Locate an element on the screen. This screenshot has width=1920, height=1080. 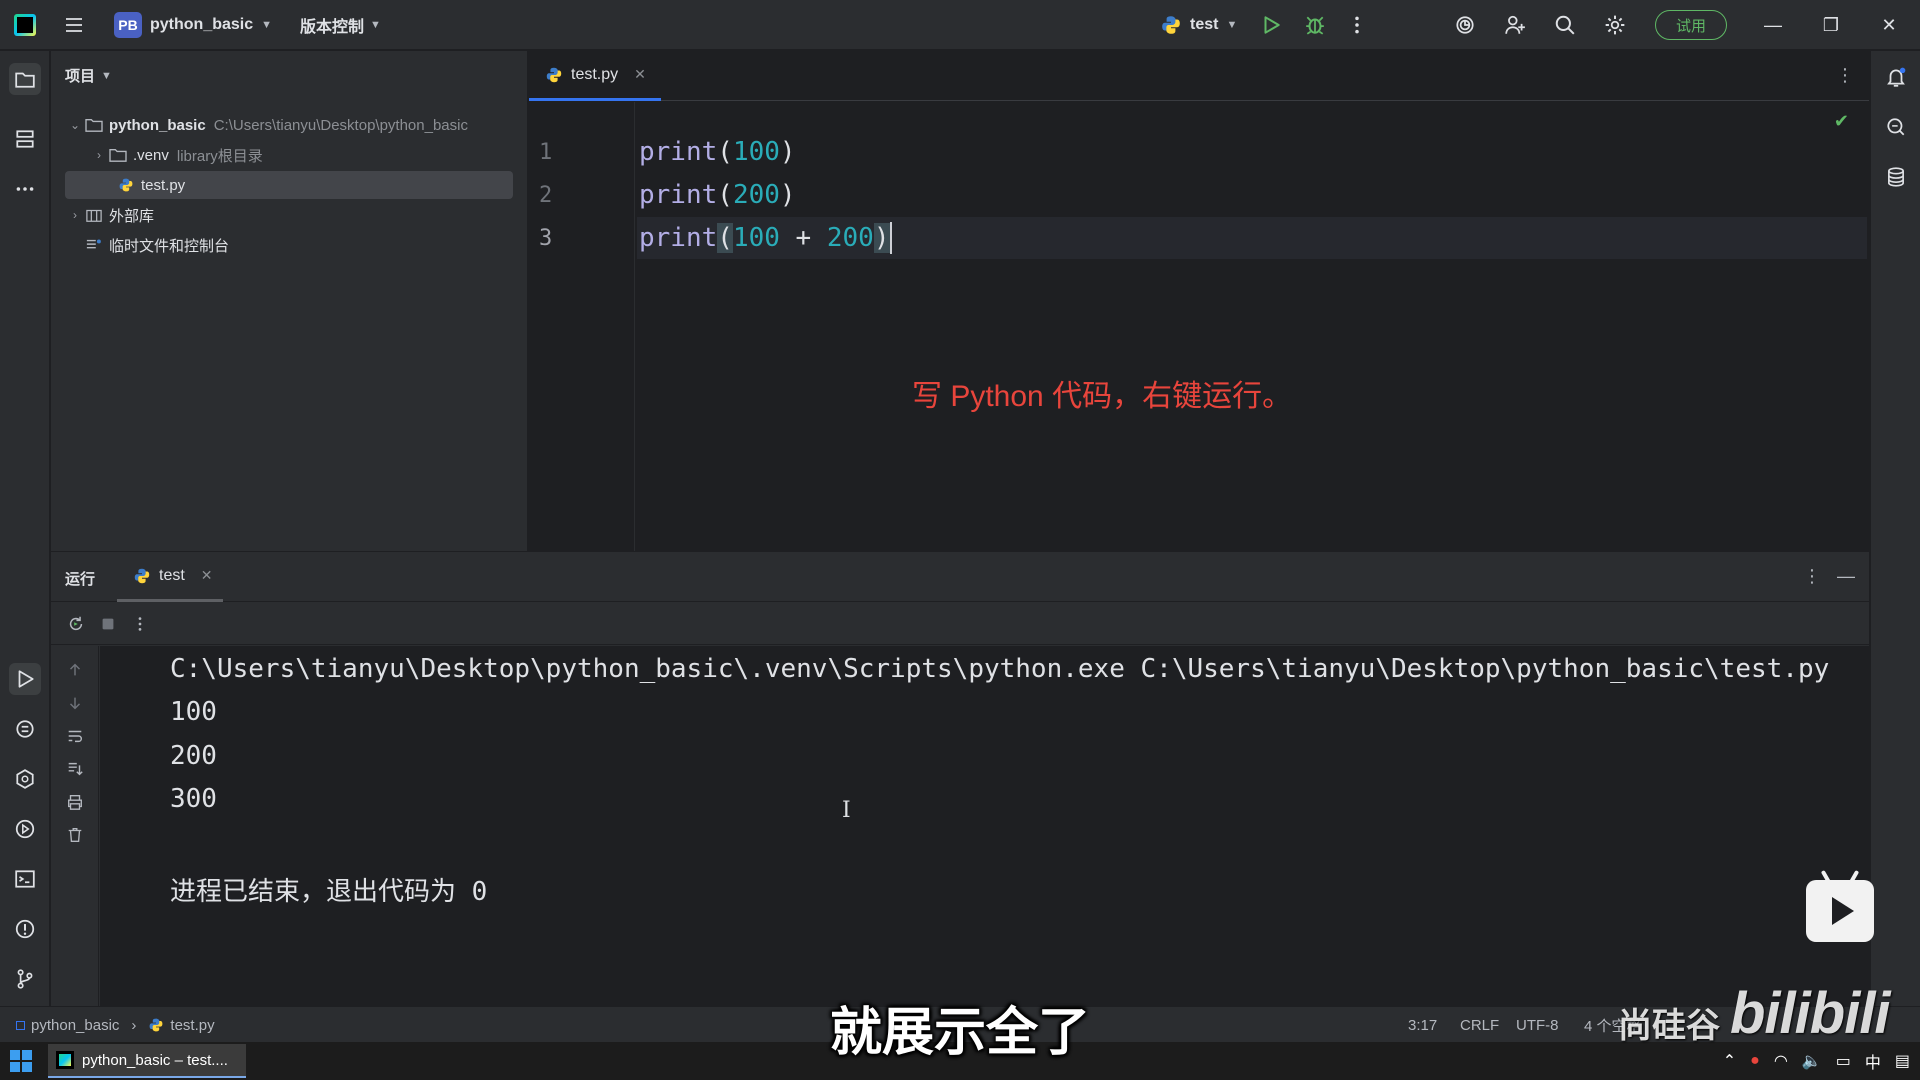
run-tool-icon is located at coordinates (25, 679).